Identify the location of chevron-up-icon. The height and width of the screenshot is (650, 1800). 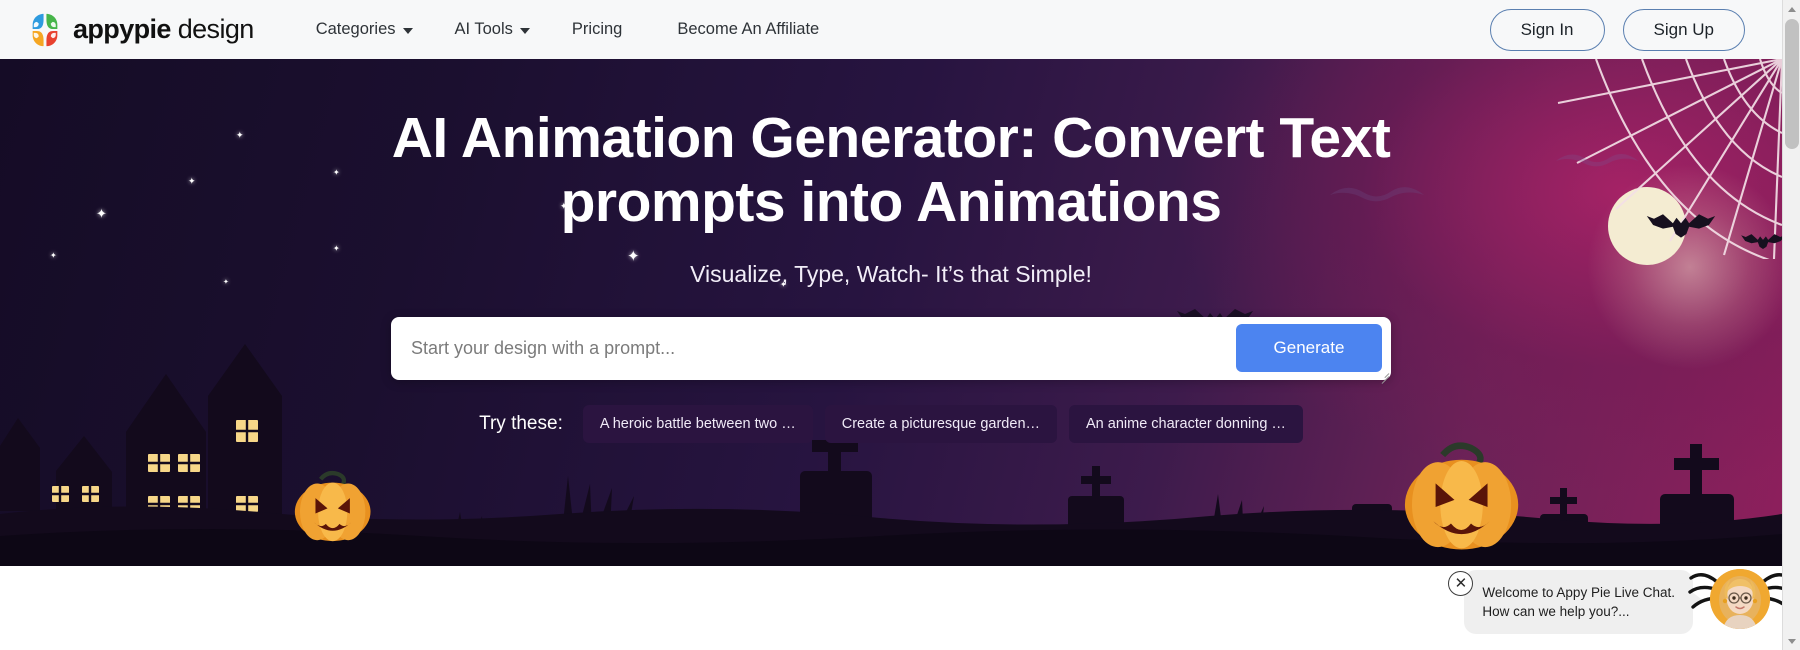
(1792, 9).